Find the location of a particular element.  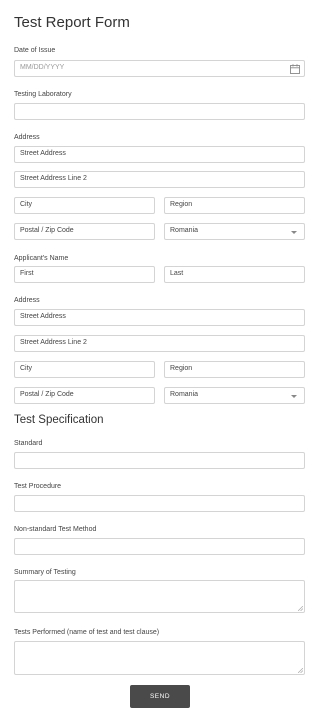

applicant-country-text: Romania is located at coordinates (184, 394).